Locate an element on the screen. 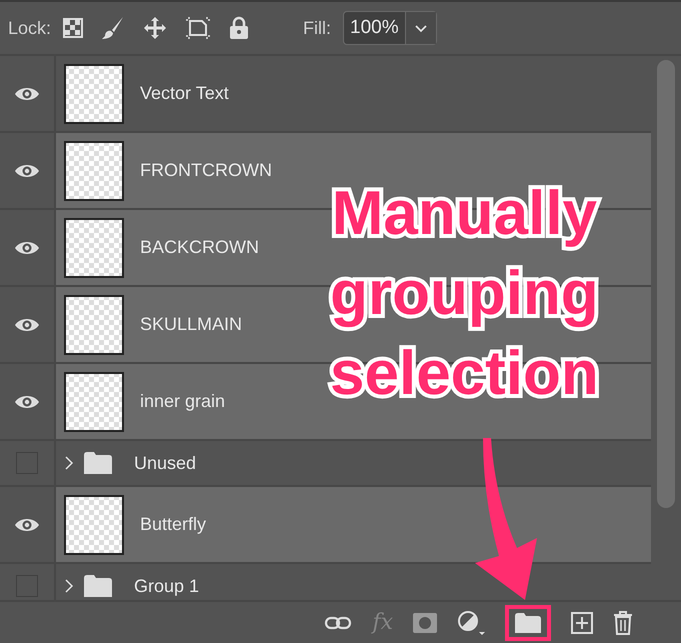 The width and height of the screenshot is (681, 643). move-icon is located at coordinates (155, 28).